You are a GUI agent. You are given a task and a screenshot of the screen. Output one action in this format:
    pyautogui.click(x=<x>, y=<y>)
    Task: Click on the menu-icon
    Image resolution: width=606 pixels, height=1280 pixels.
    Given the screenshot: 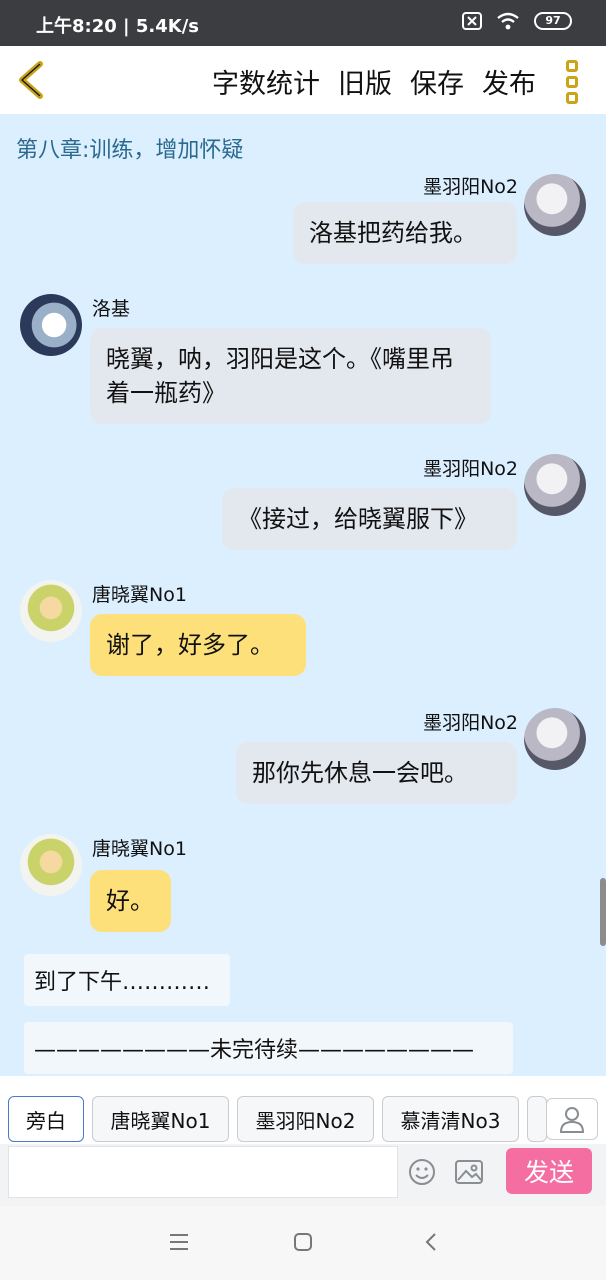 What is the action you would take?
    pyautogui.click(x=179, y=1242)
    